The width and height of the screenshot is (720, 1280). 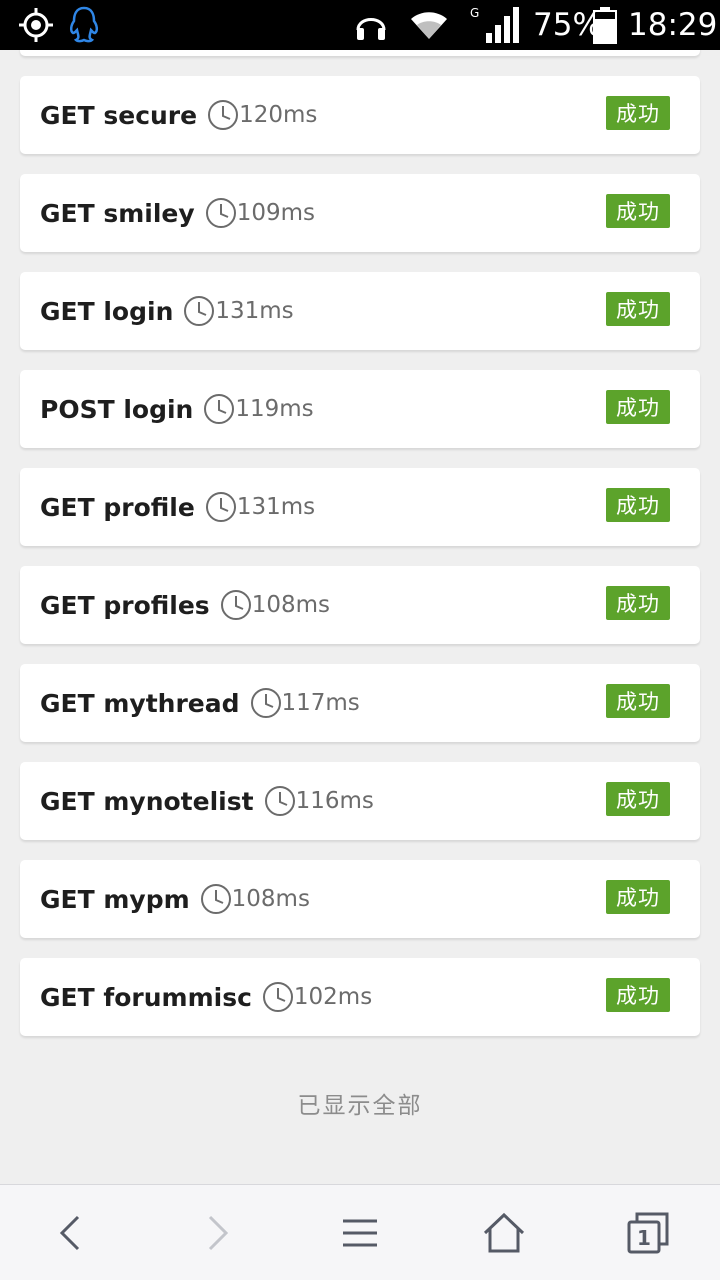 I want to click on menu-button, so click(x=360, y=1232).